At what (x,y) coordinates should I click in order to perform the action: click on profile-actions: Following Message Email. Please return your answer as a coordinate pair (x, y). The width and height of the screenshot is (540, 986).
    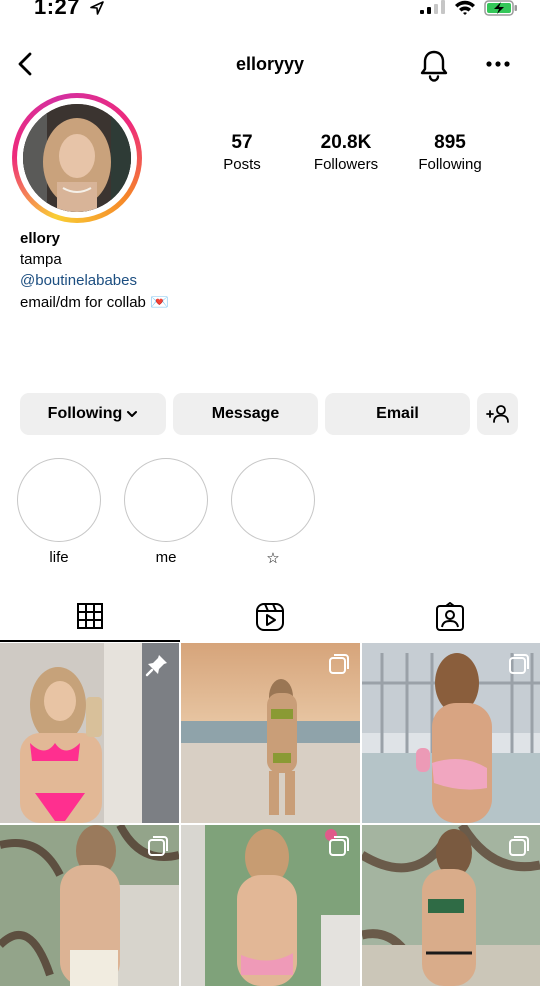
    Looking at the image, I should click on (270, 414).